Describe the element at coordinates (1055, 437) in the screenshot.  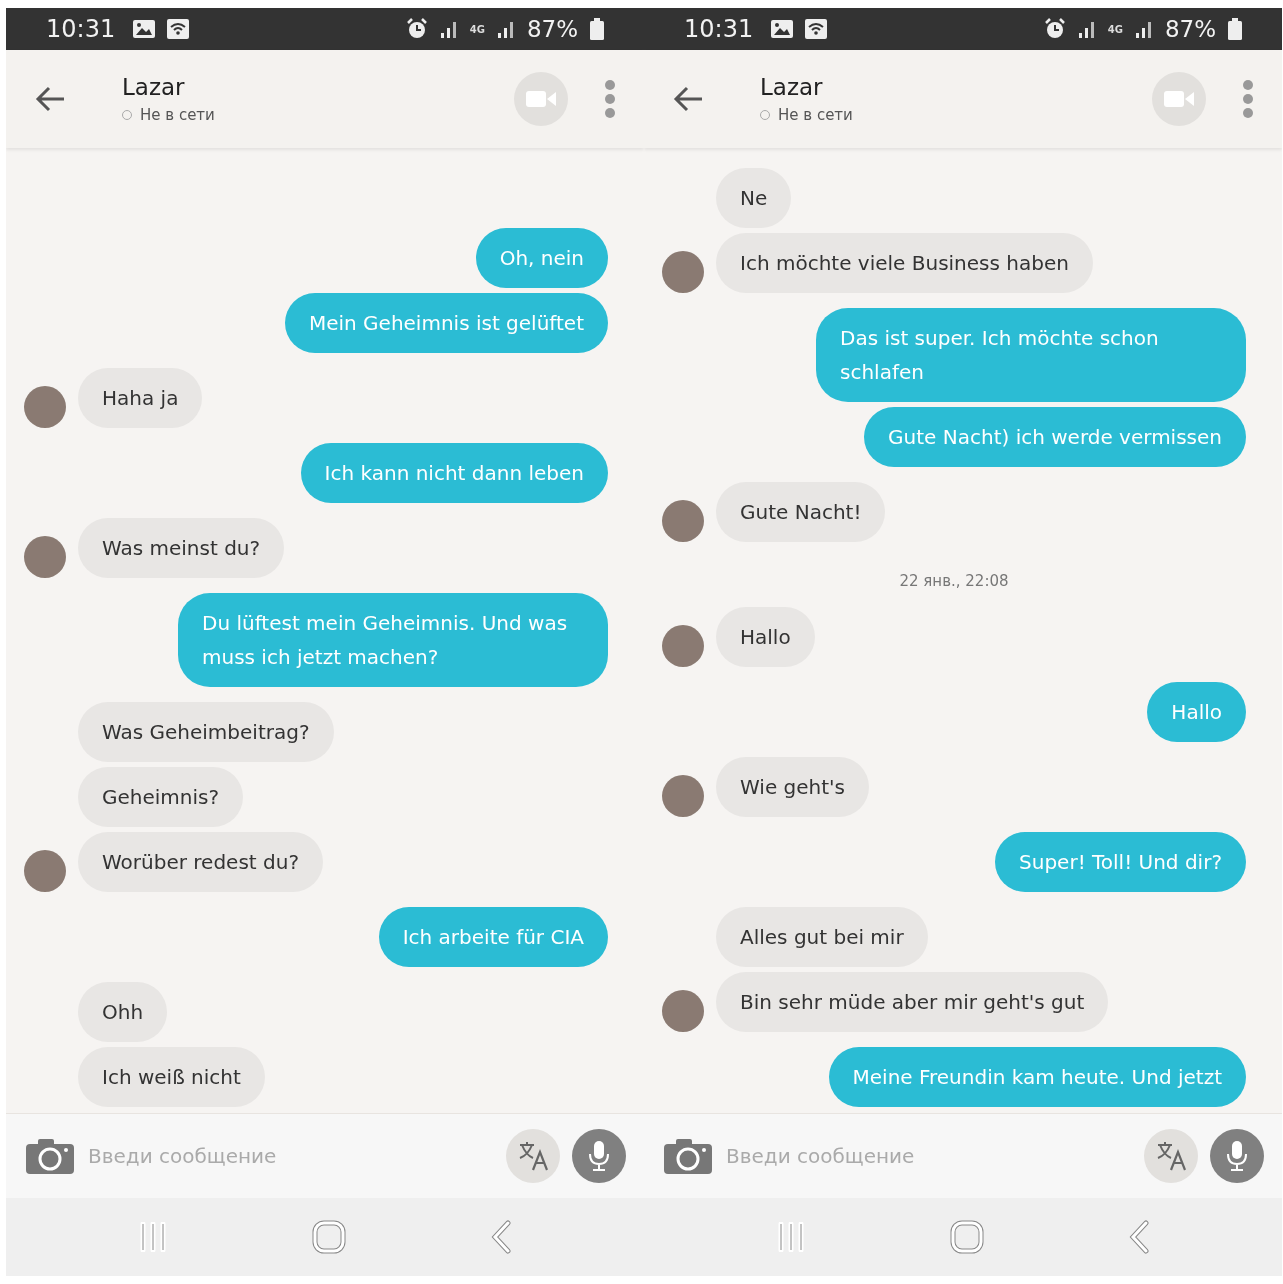
I see `sent-message: Gute Nacht) ich werde vermissen` at that location.